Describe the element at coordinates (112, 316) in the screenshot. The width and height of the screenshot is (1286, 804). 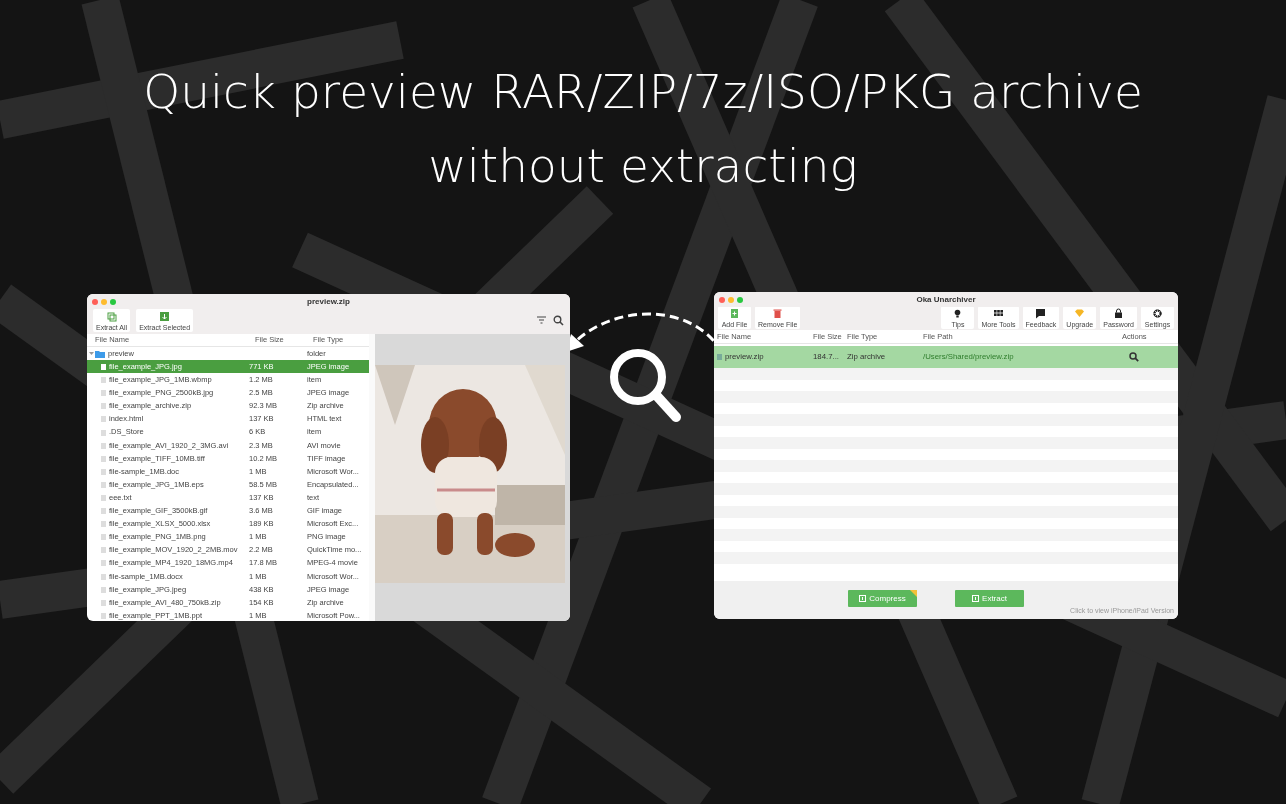
I see `copy-icon` at that location.